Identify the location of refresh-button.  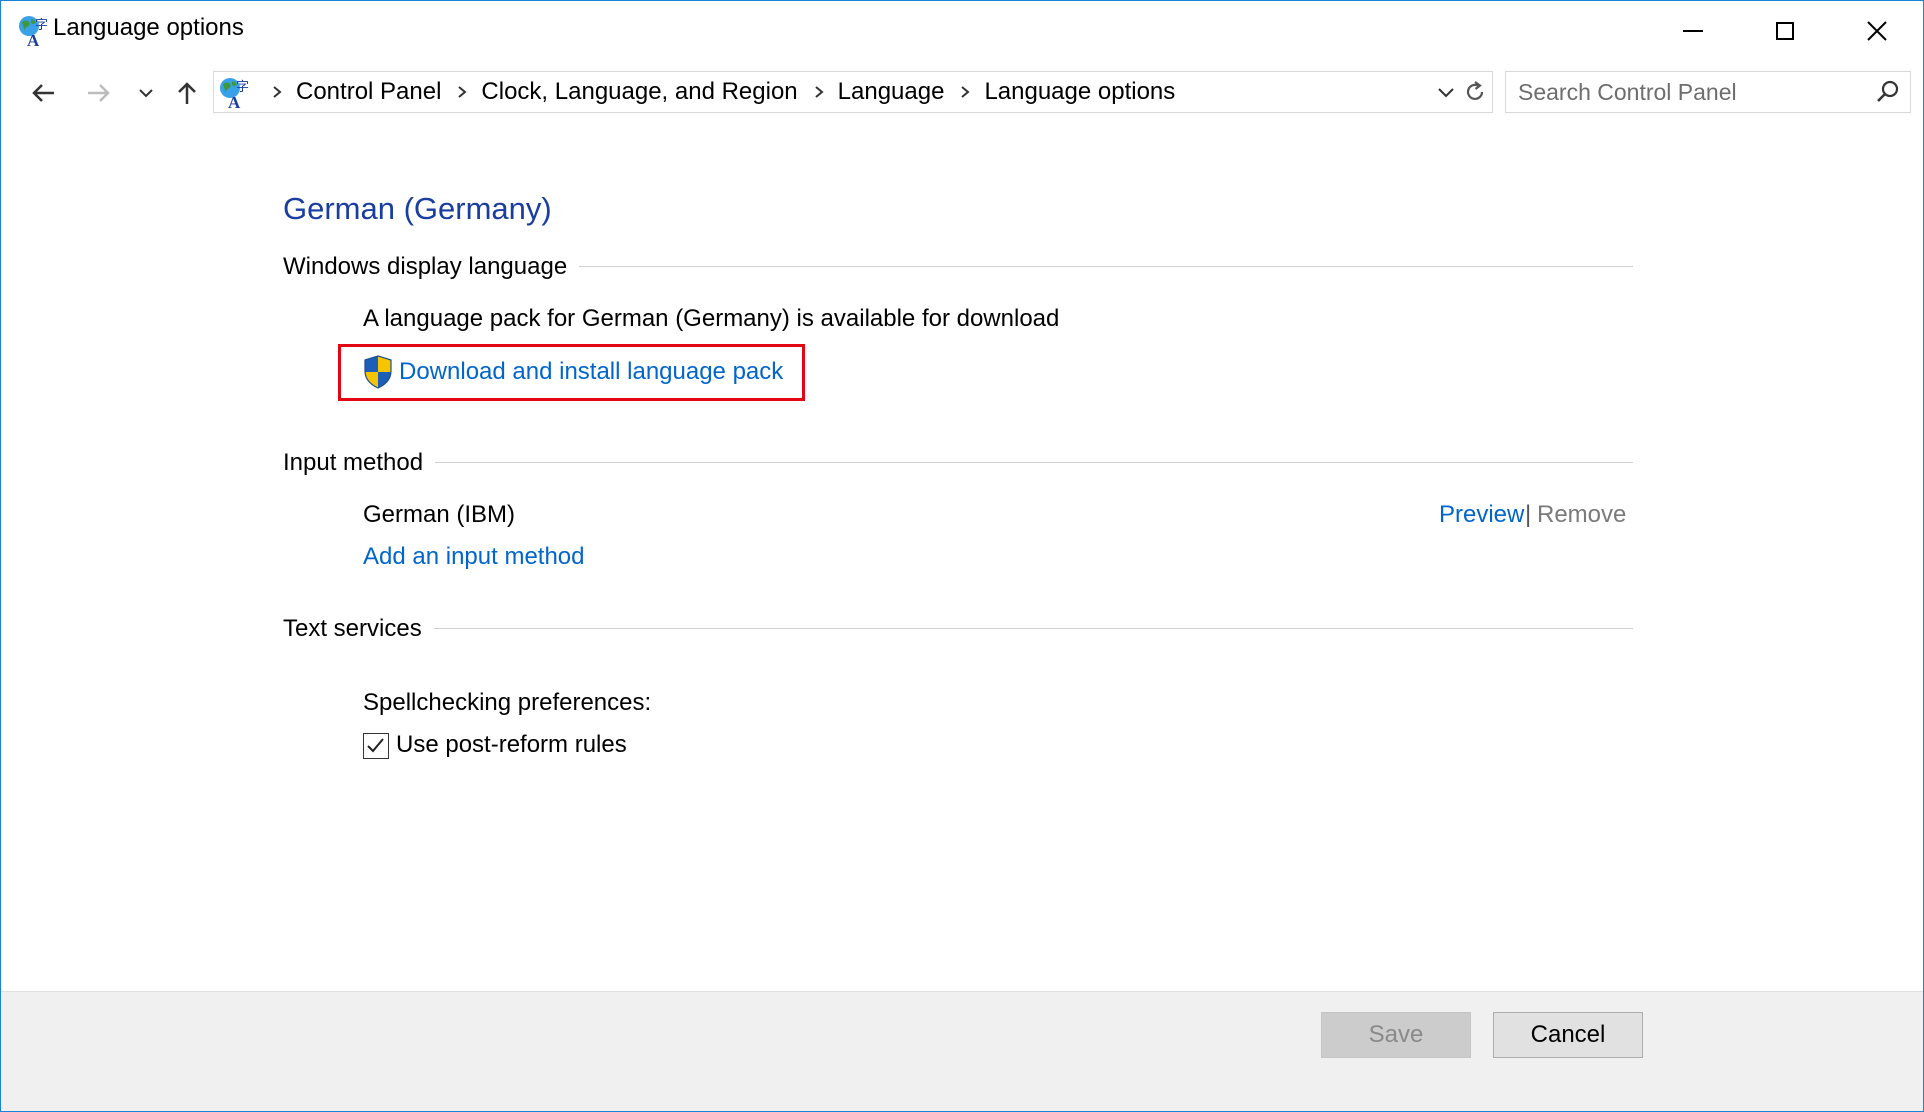
(1475, 92).